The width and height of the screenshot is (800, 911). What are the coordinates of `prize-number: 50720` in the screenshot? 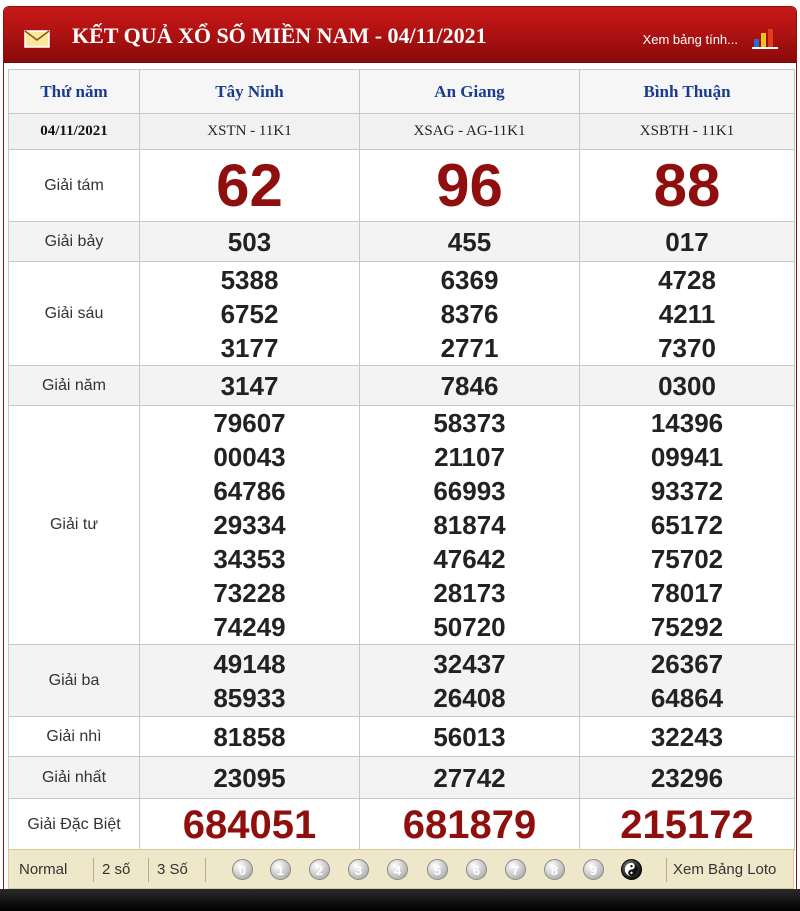 It's located at (469, 627).